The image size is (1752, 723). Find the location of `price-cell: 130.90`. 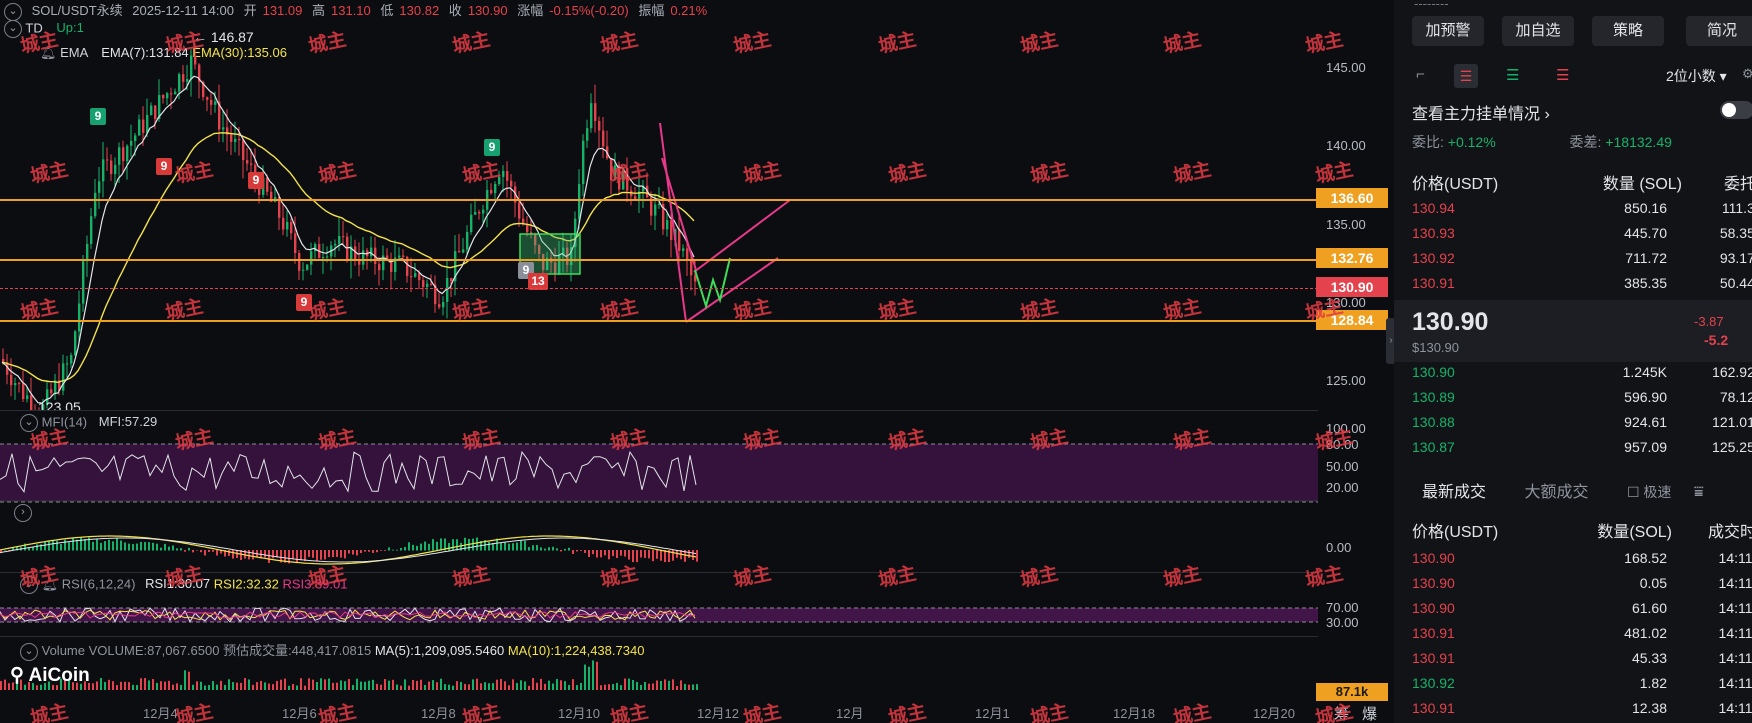

price-cell: 130.90 is located at coordinates (1433, 372).